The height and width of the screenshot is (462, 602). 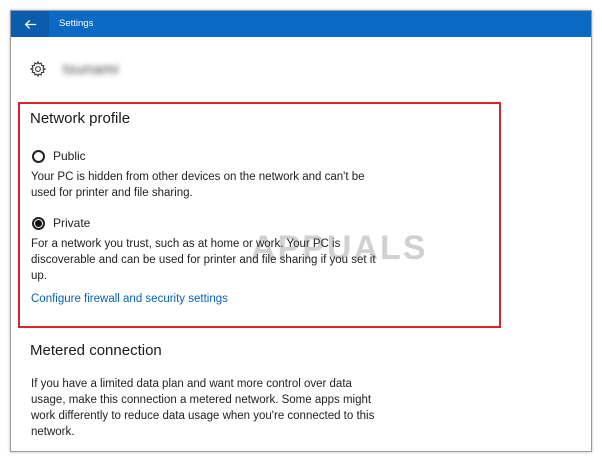 I want to click on private-radio-option: Private, so click(x=61, y=223).